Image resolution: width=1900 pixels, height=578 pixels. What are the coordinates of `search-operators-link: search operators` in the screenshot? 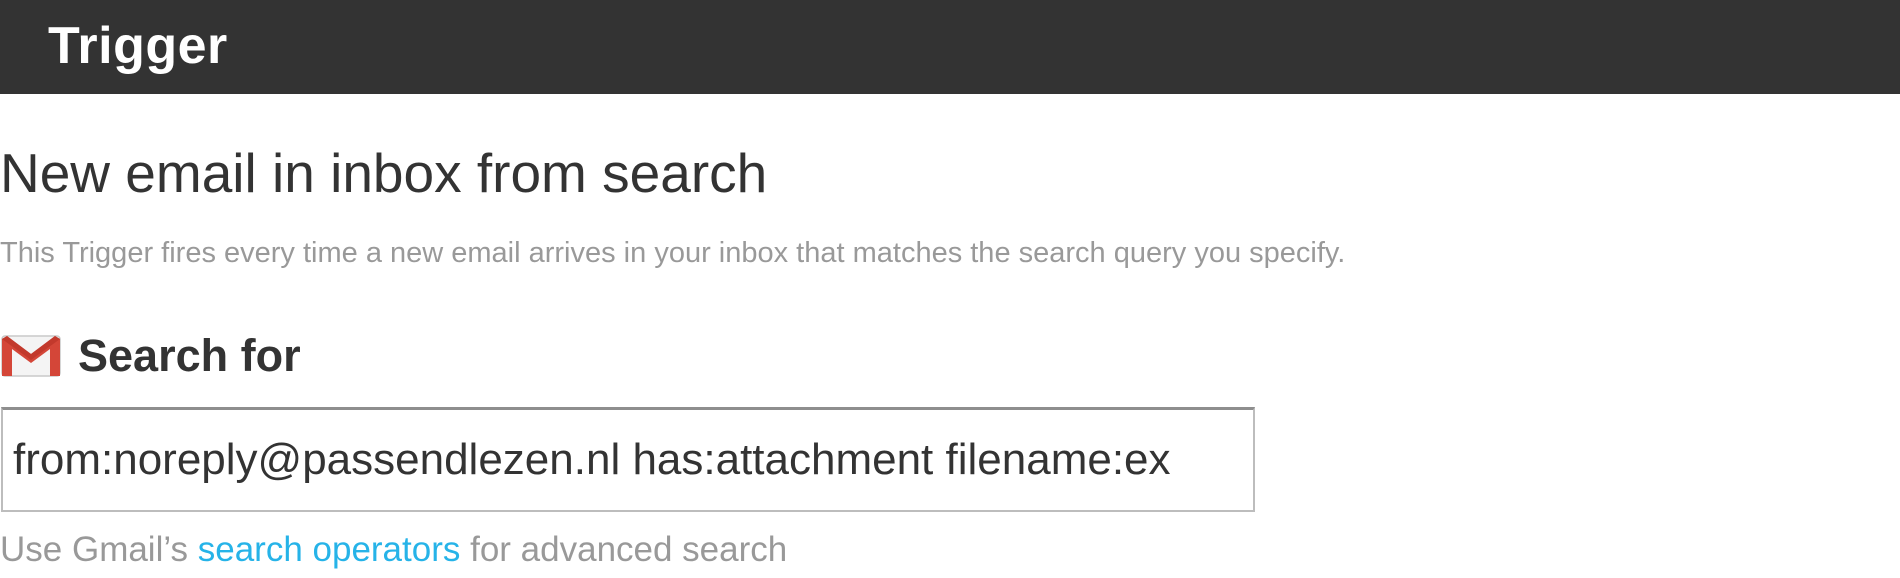 It's located at (329, 549).